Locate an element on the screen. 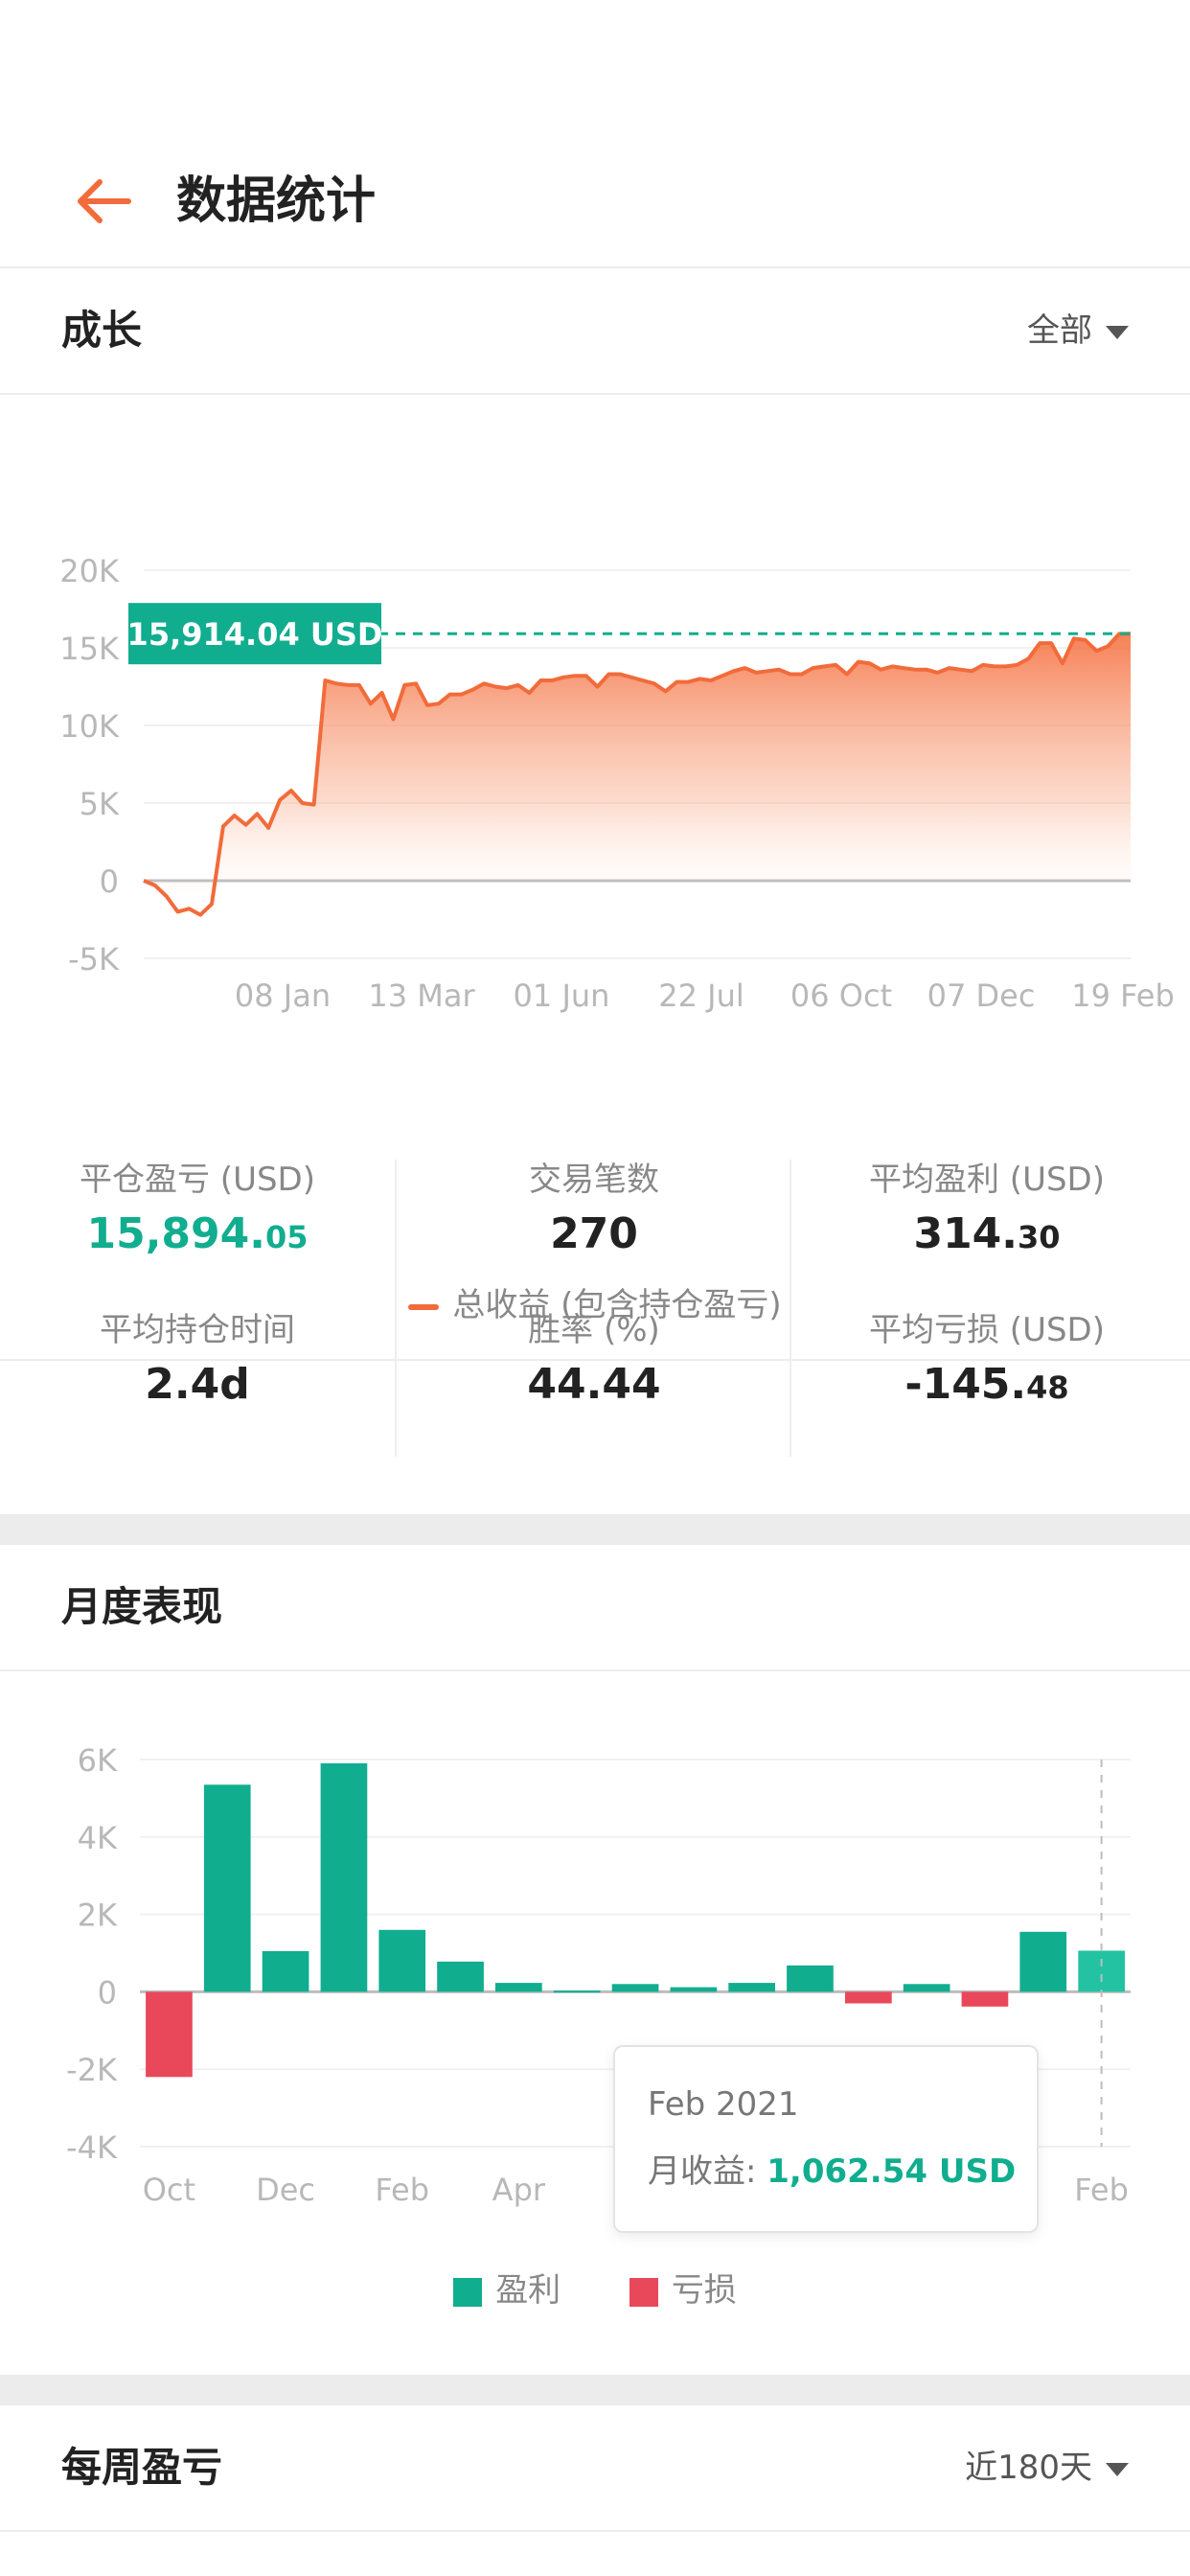  back-button is located at coordinates (105, 201).